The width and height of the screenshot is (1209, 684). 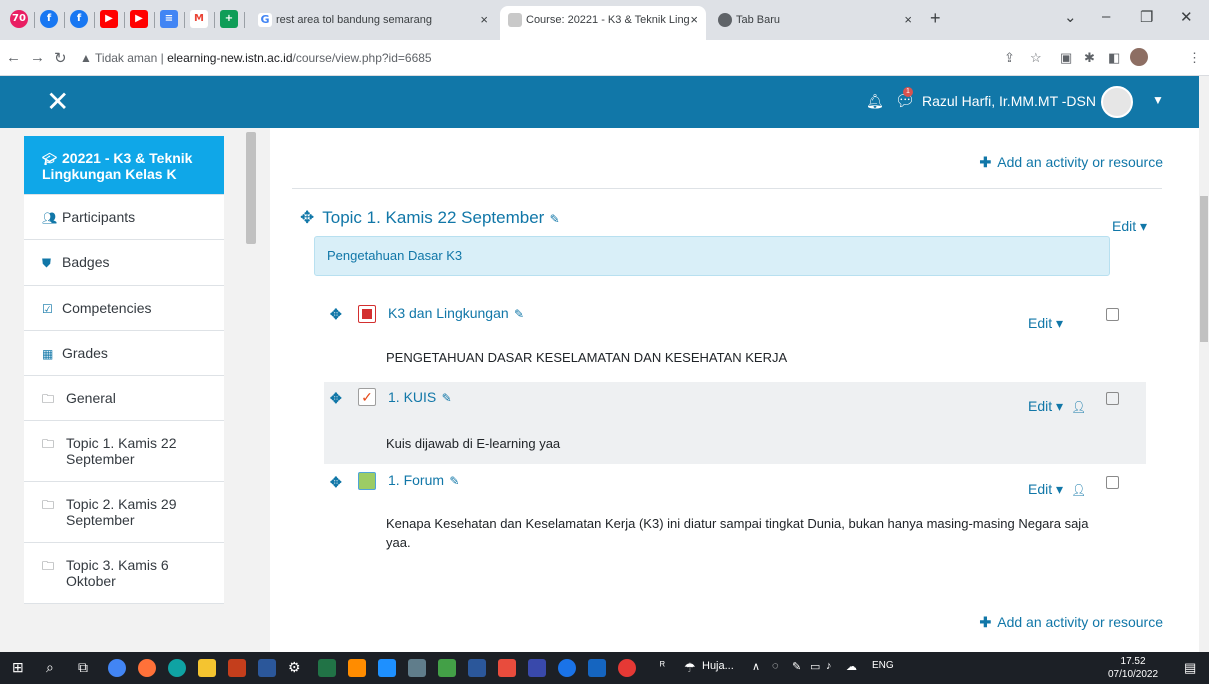 What do you see at coordinates (60, 58) in the screenshot?
I see `reload-icon: ↻` at bounding box center [60, 58].